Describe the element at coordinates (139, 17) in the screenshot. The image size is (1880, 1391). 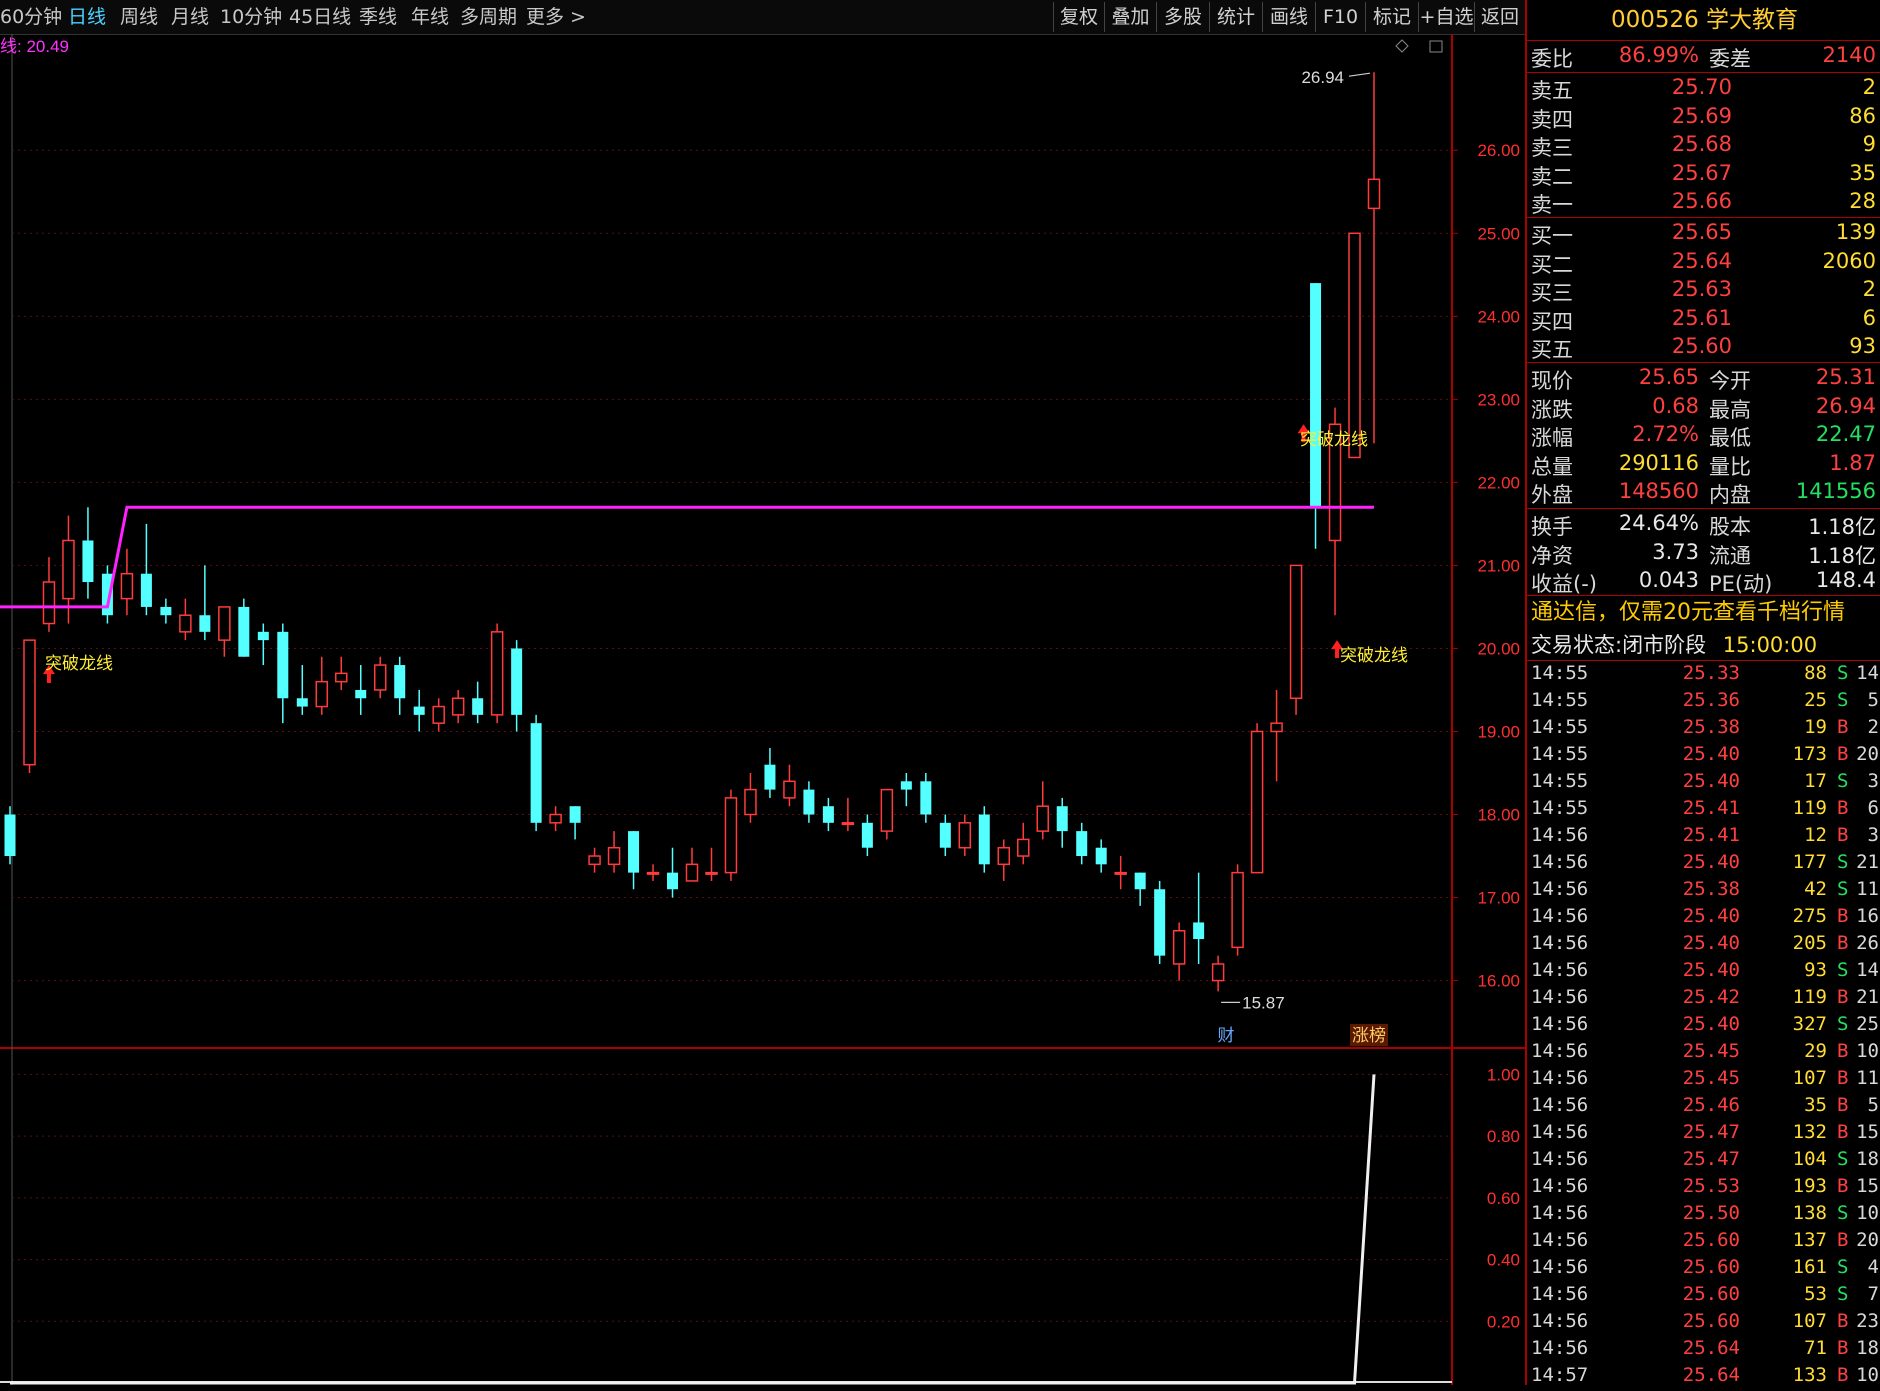
I see `tab-weekly: 周线` at that location.